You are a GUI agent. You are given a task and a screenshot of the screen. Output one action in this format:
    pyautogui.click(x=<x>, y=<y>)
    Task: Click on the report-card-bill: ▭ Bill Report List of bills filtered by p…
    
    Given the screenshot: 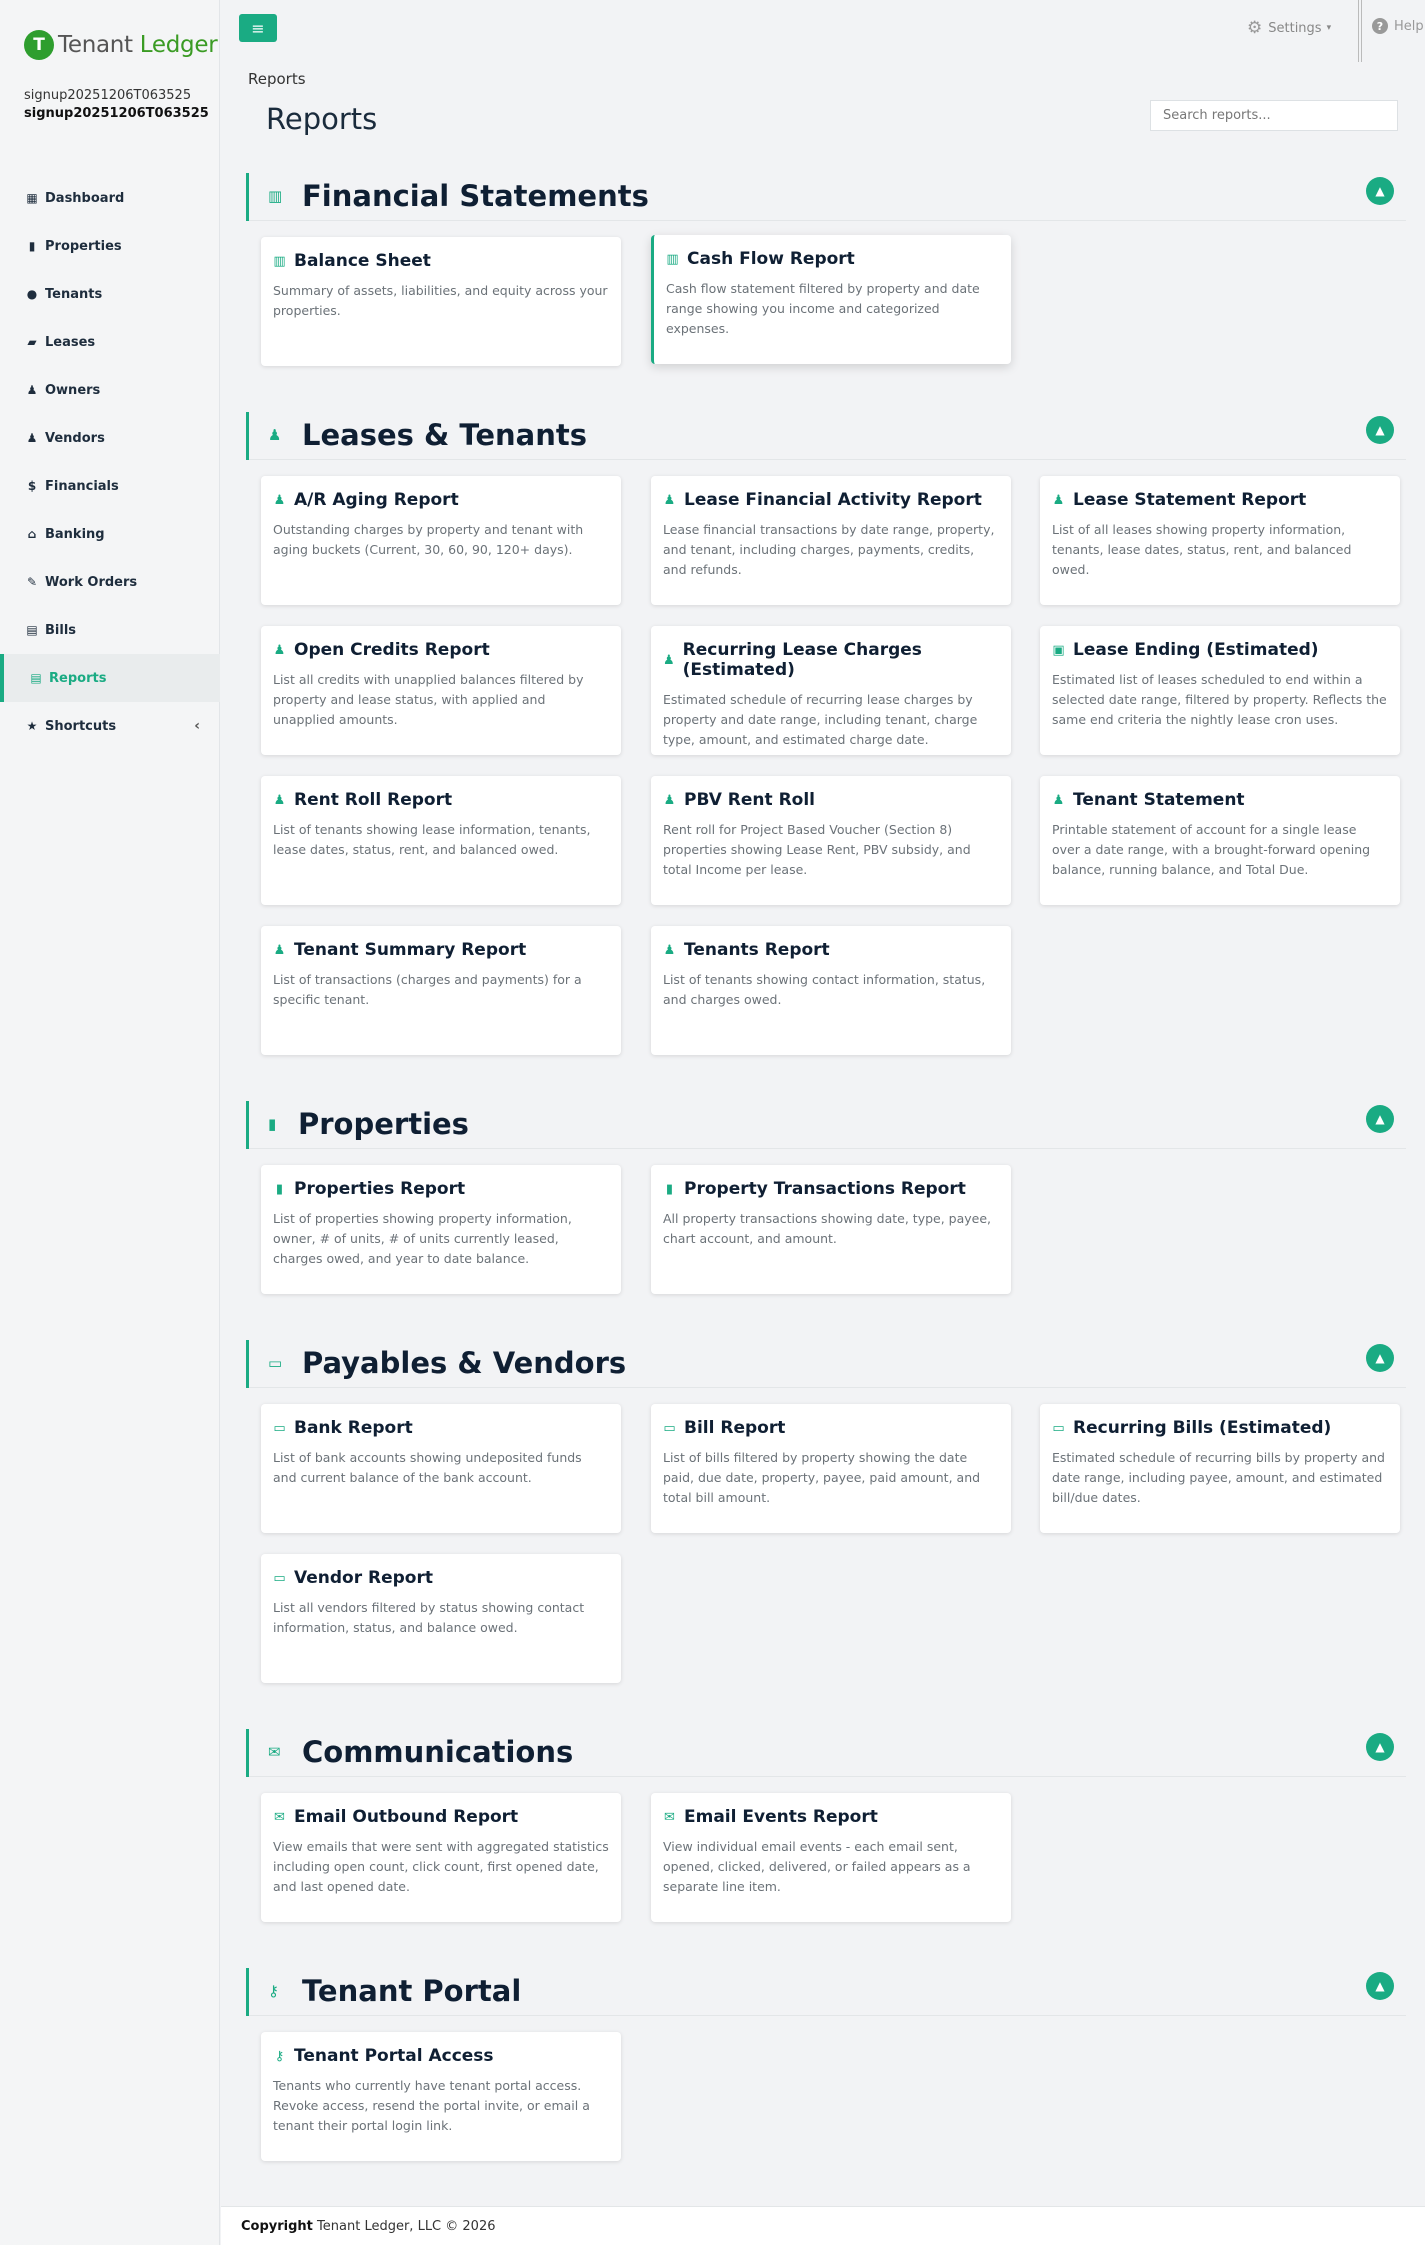 What is the action you would take?
    pyautogui.click(x=831, y=1468)
    